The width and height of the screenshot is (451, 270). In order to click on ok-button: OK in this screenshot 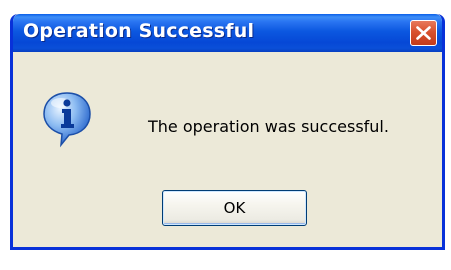, I will do `click(234, 208)`.